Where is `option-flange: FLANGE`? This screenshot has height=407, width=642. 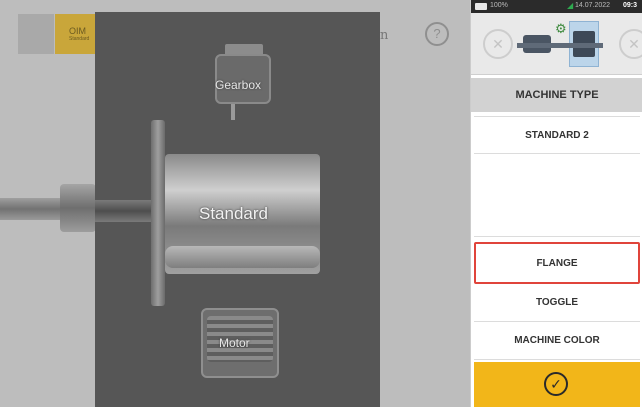 option-flange: FLANGE is located at coordinates (557, 263).